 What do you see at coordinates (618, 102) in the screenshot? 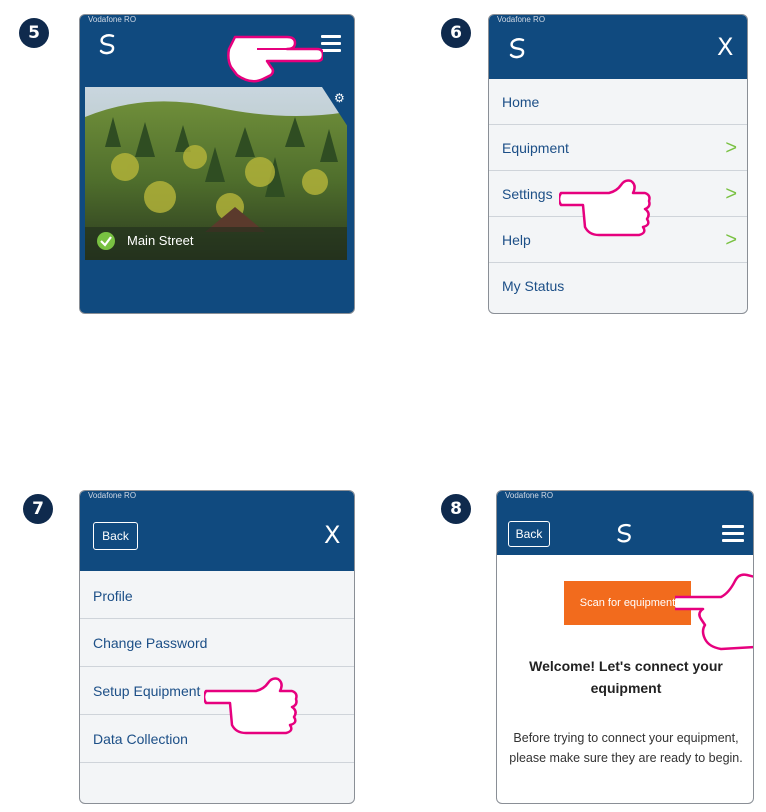
I see `menu-item-home: Home` at bounding box center [618, 102].